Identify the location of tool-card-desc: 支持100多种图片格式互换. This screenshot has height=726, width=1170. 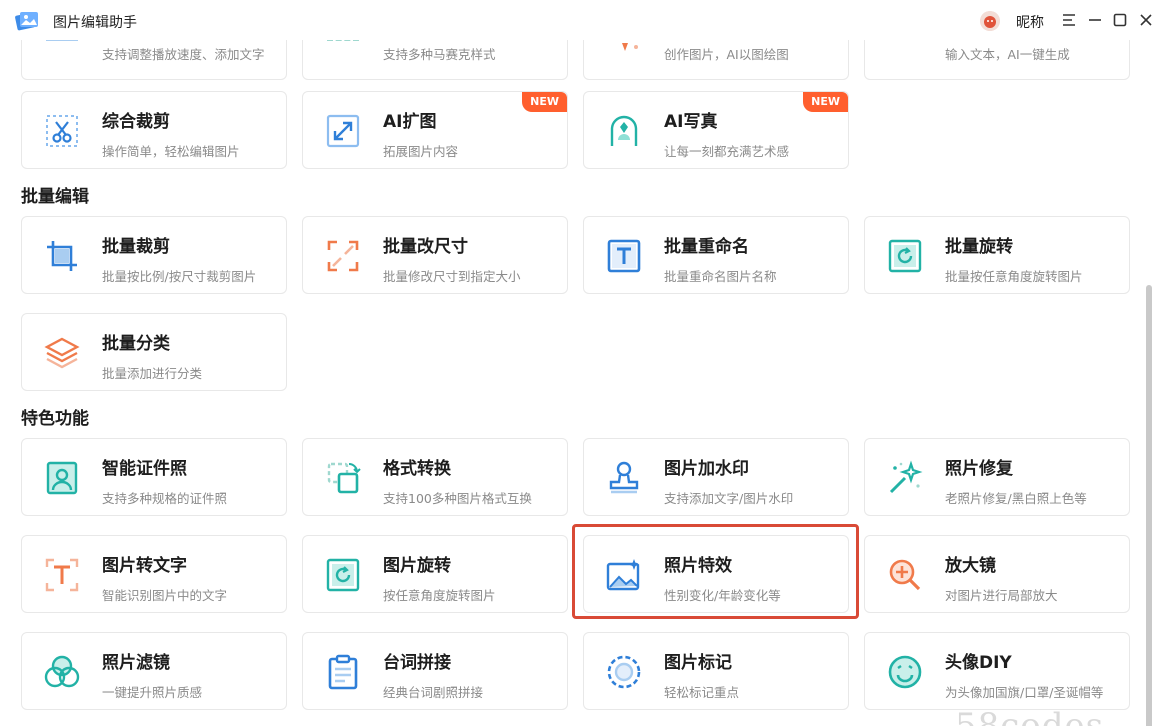
(457, 498).